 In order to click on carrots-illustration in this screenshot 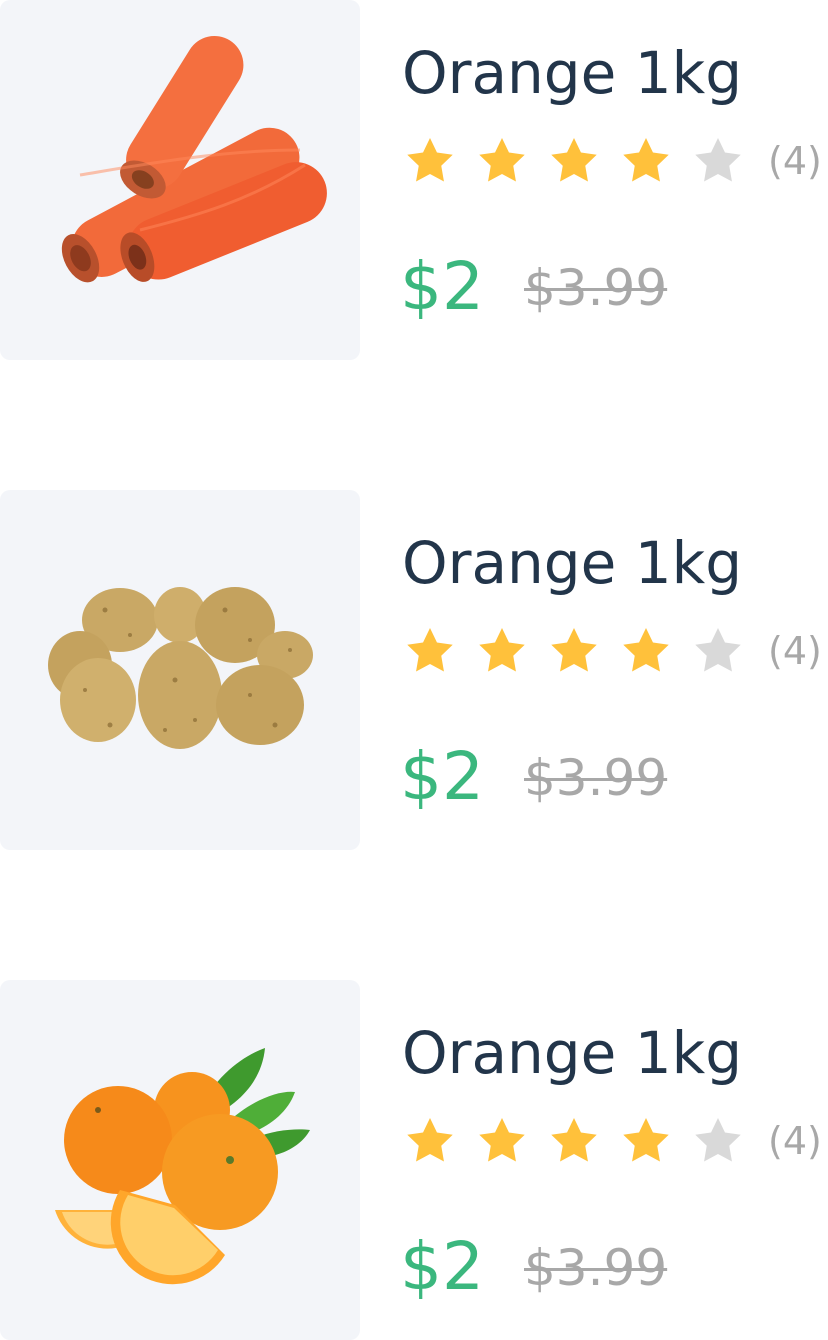, I will do `click(194, 159)`.